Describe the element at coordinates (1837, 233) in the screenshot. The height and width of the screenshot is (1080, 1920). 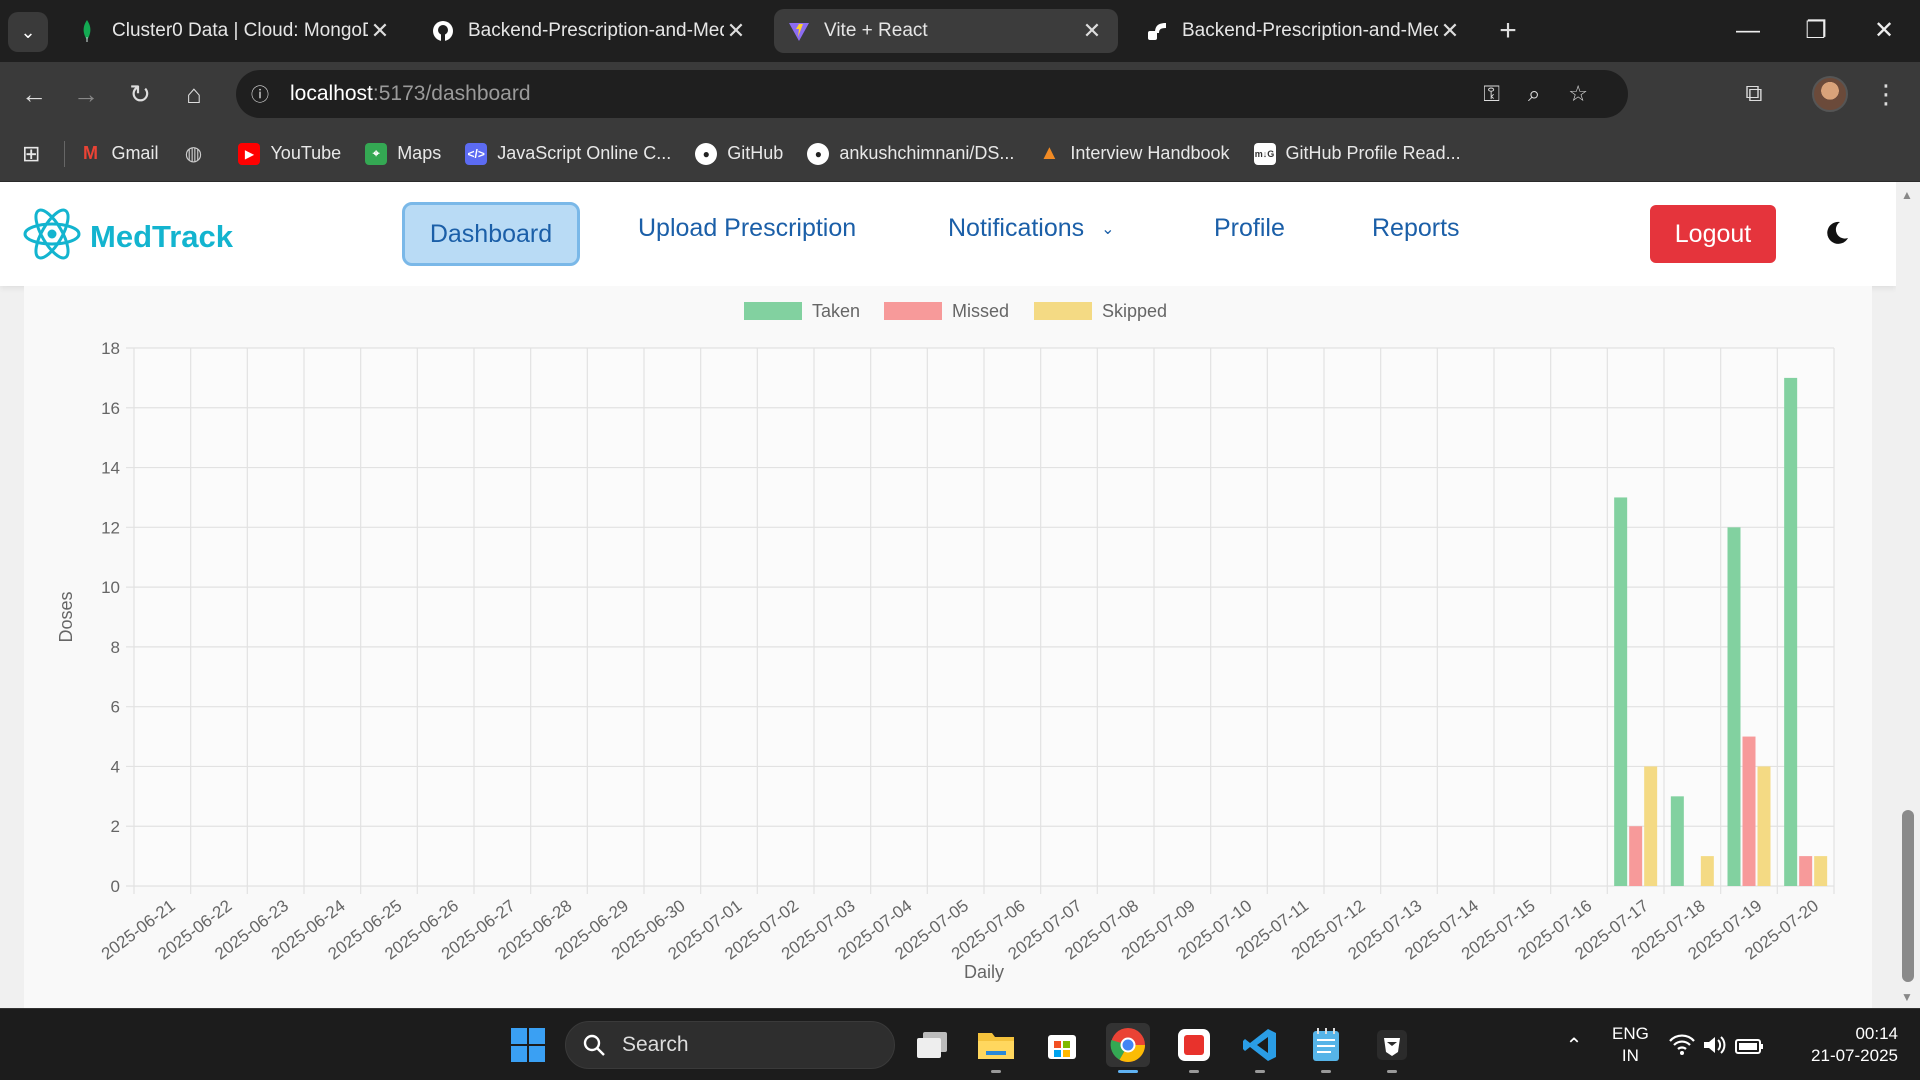
I see `dark-mode-moon-icon` at that location.